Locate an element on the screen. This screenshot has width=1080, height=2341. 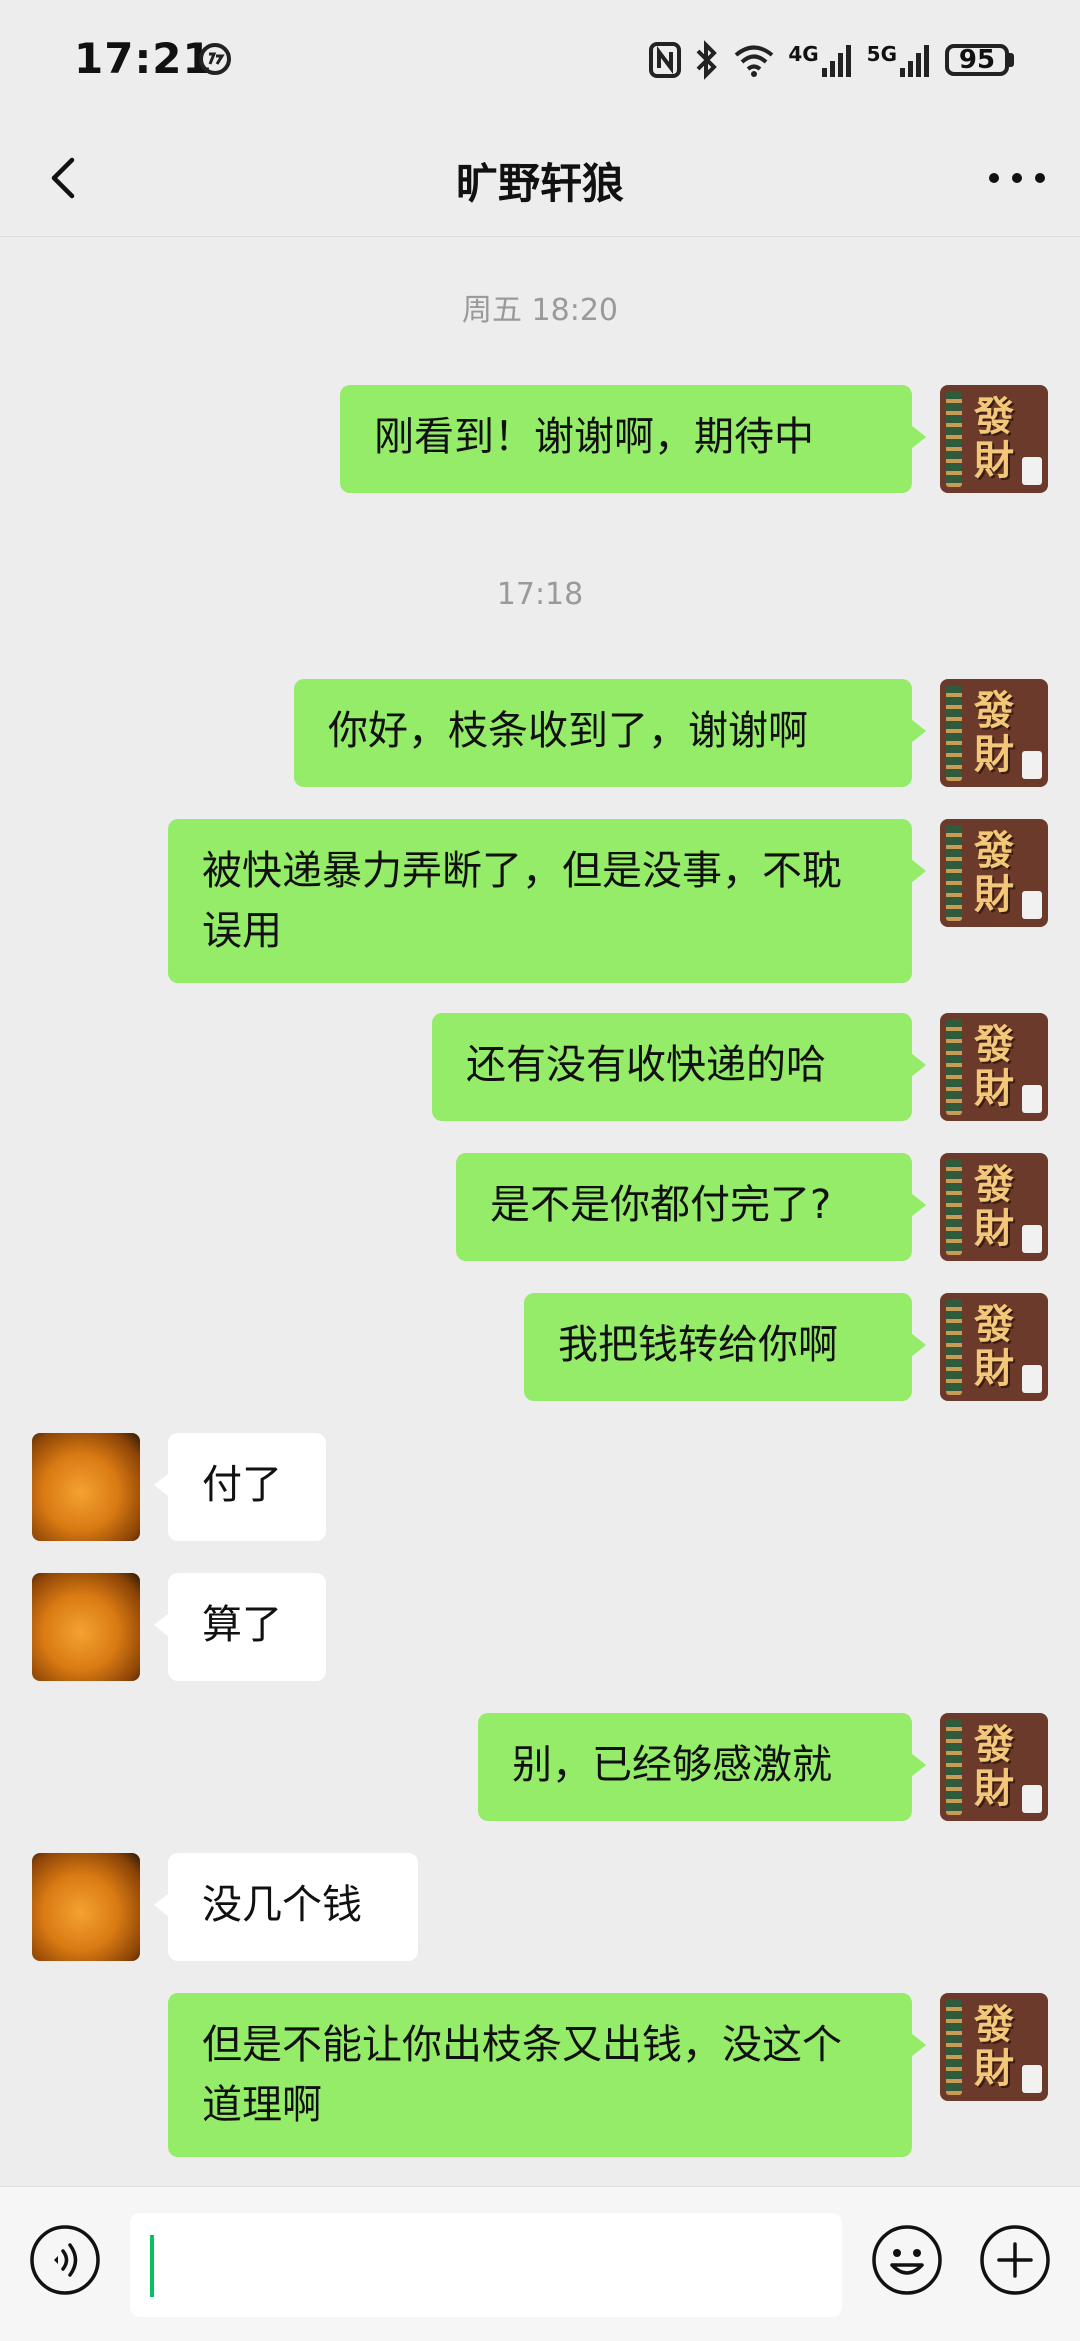
battery: 95 is located at coordinates (979, 60).